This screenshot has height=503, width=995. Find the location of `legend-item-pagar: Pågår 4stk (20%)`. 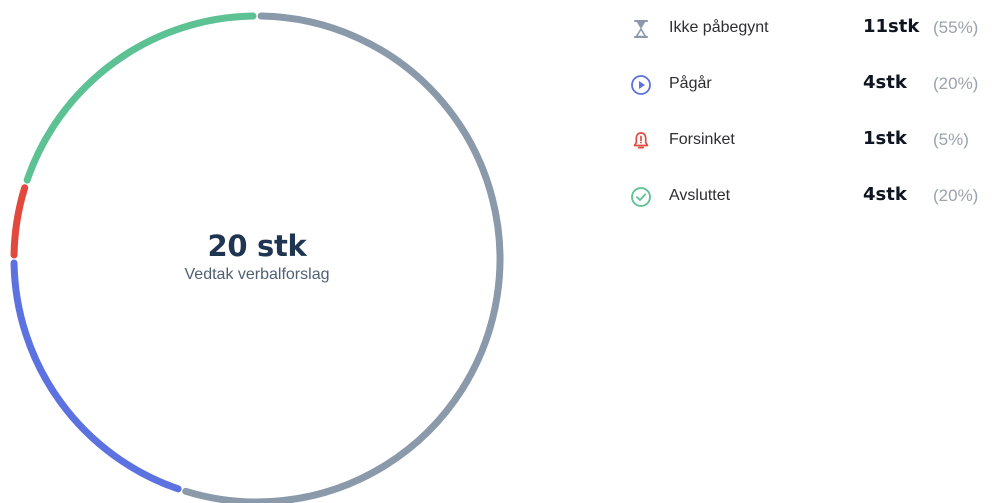

legend-item-pagar: Pågår 4stk (20%) is located at coordinates (810, 84).